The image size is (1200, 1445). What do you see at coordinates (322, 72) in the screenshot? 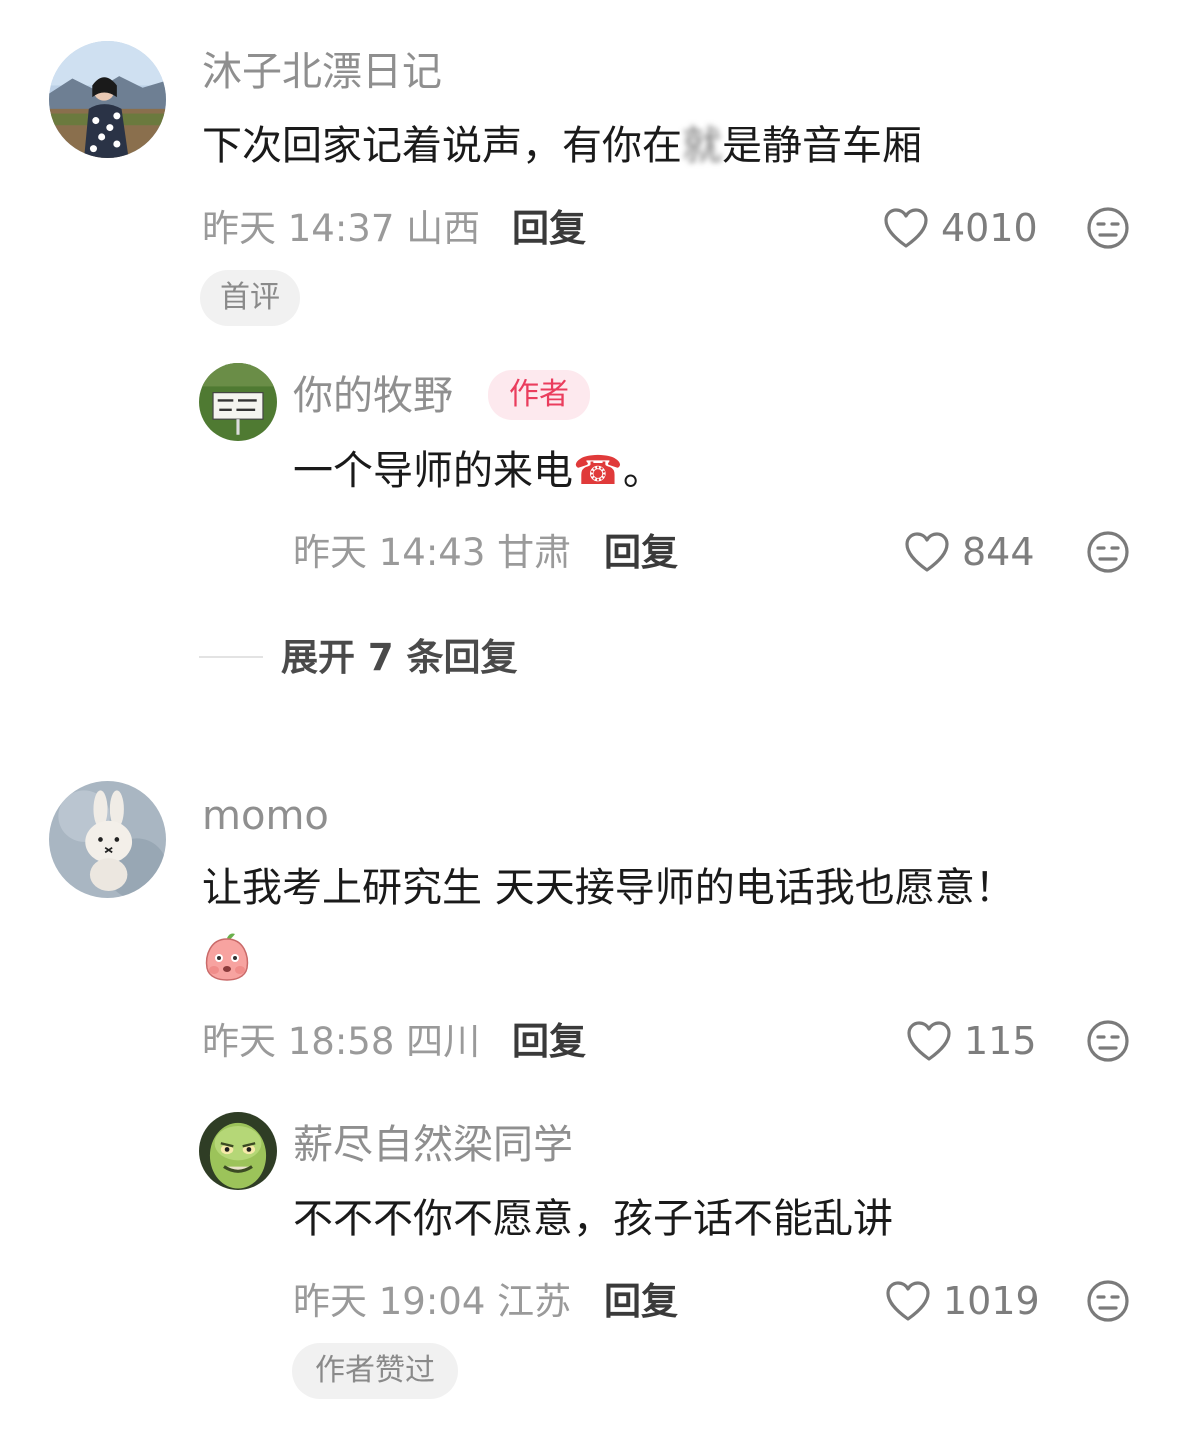
I see `comment-username: 沐子北漂日记` at bounding box center [322, 72].